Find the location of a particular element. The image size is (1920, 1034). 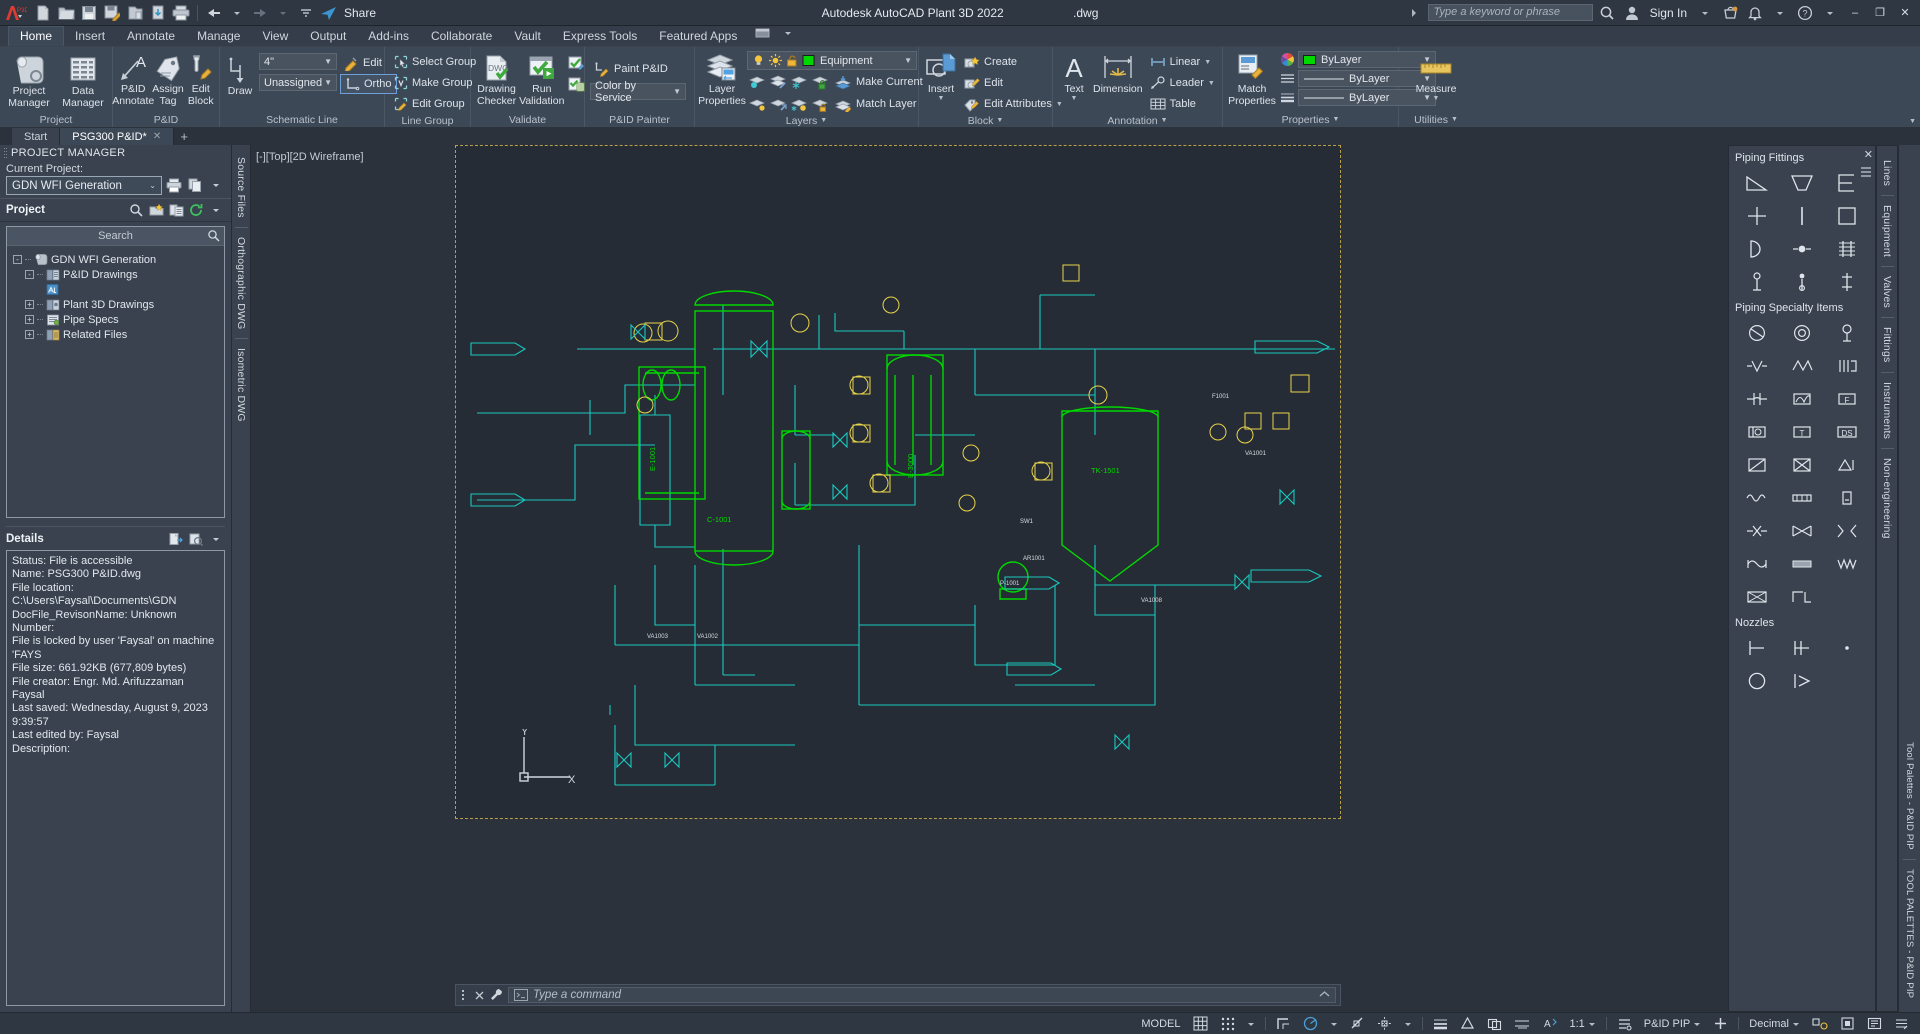

close-icon: ✕ is located at coordinates (1868, 154).